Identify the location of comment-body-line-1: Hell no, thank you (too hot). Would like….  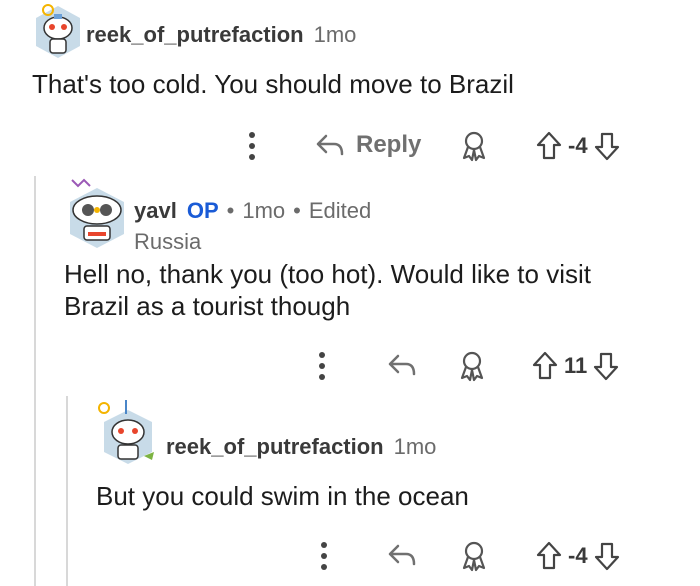
(327, 274).